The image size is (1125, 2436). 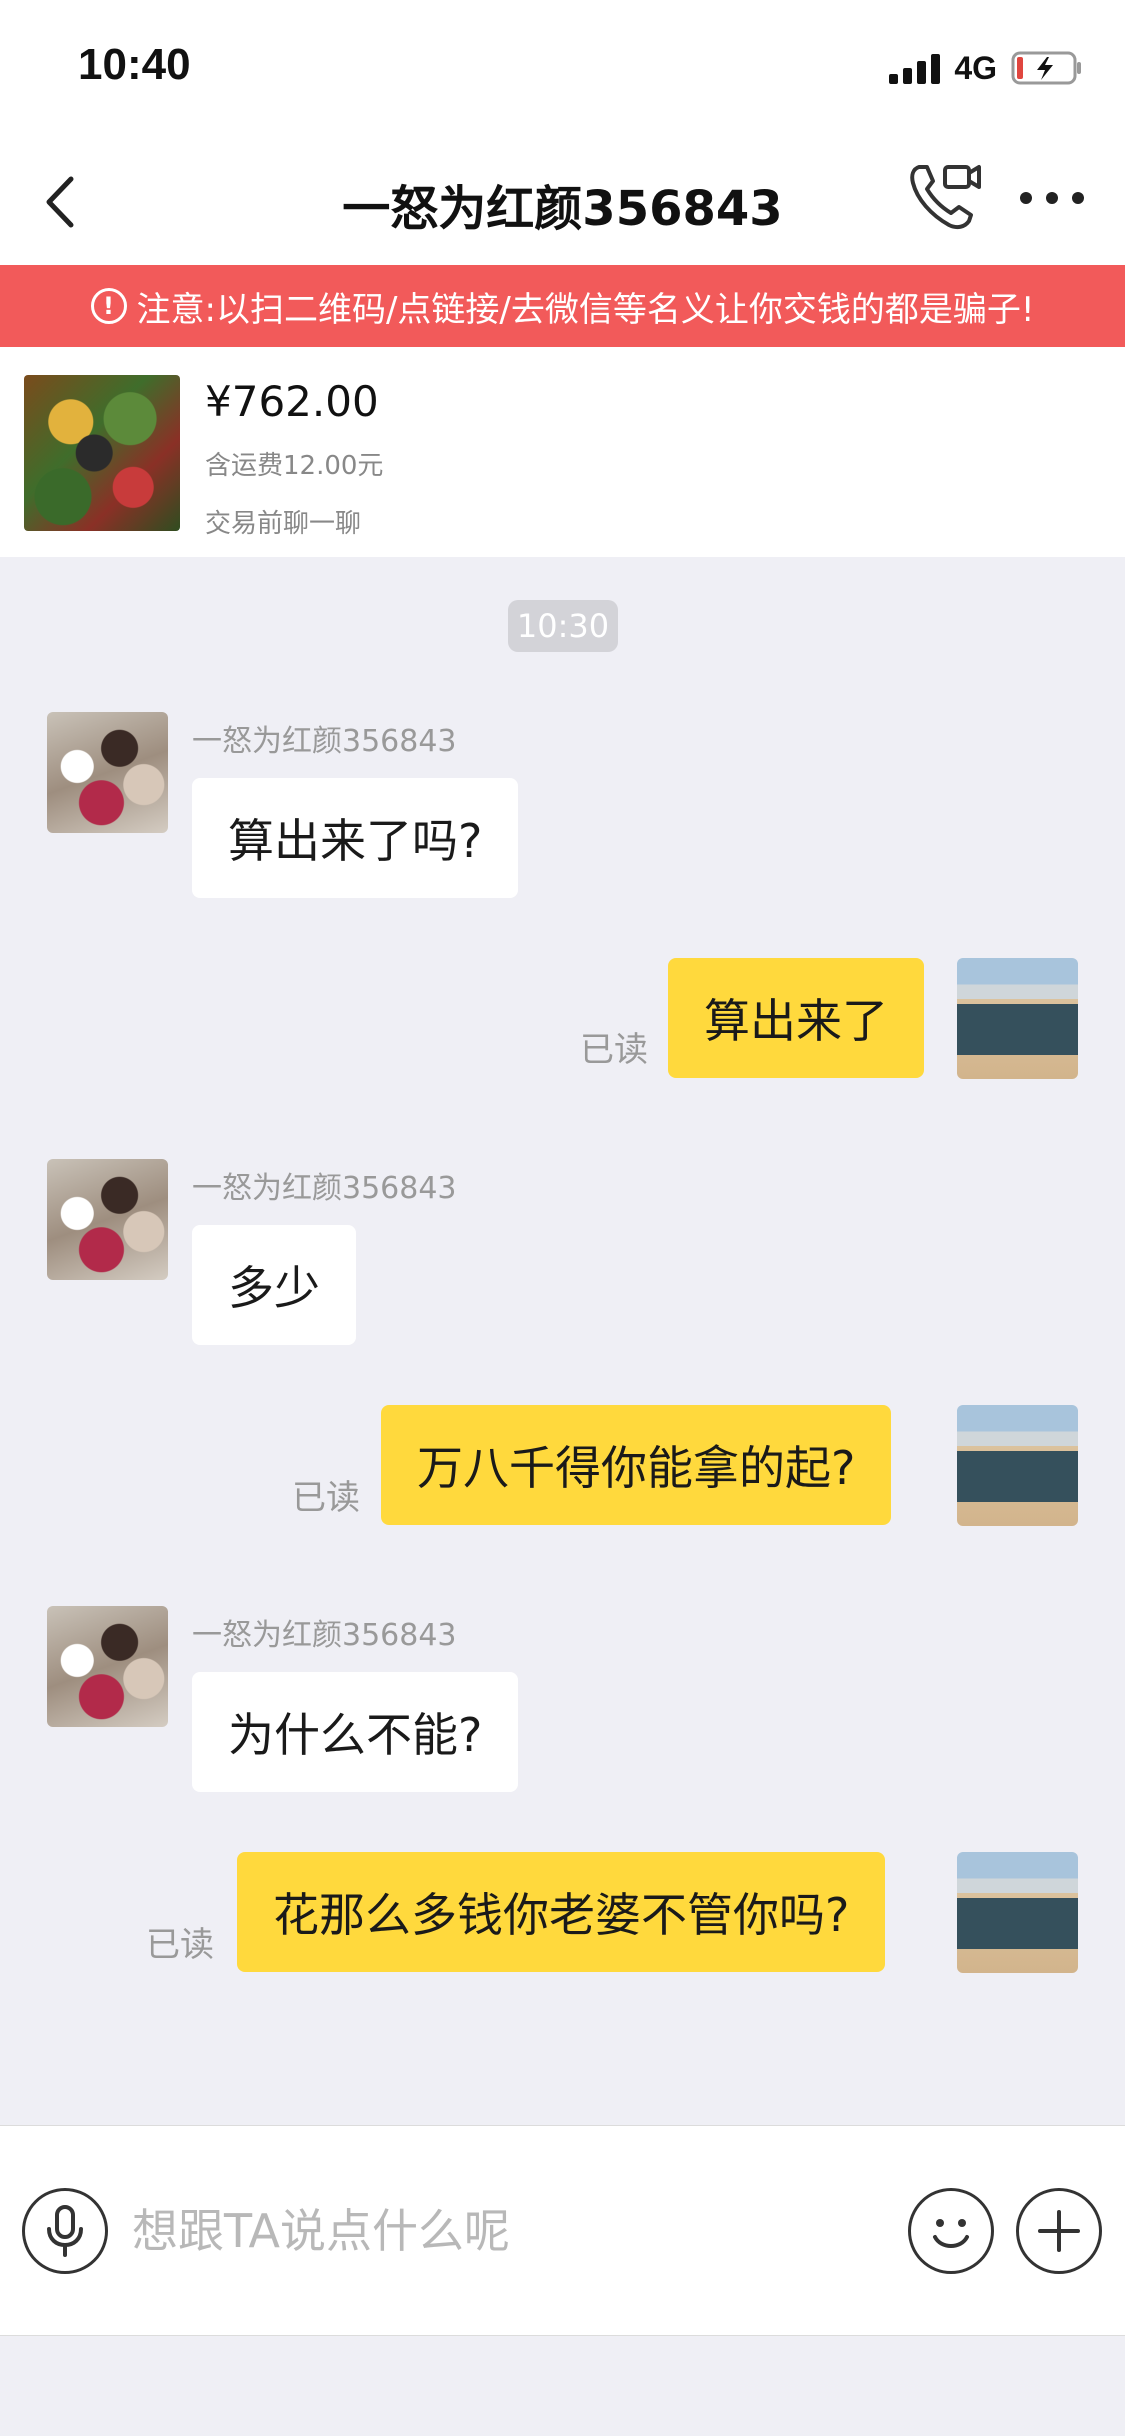 I want to click on message-input, so click(x=500, y=2231).